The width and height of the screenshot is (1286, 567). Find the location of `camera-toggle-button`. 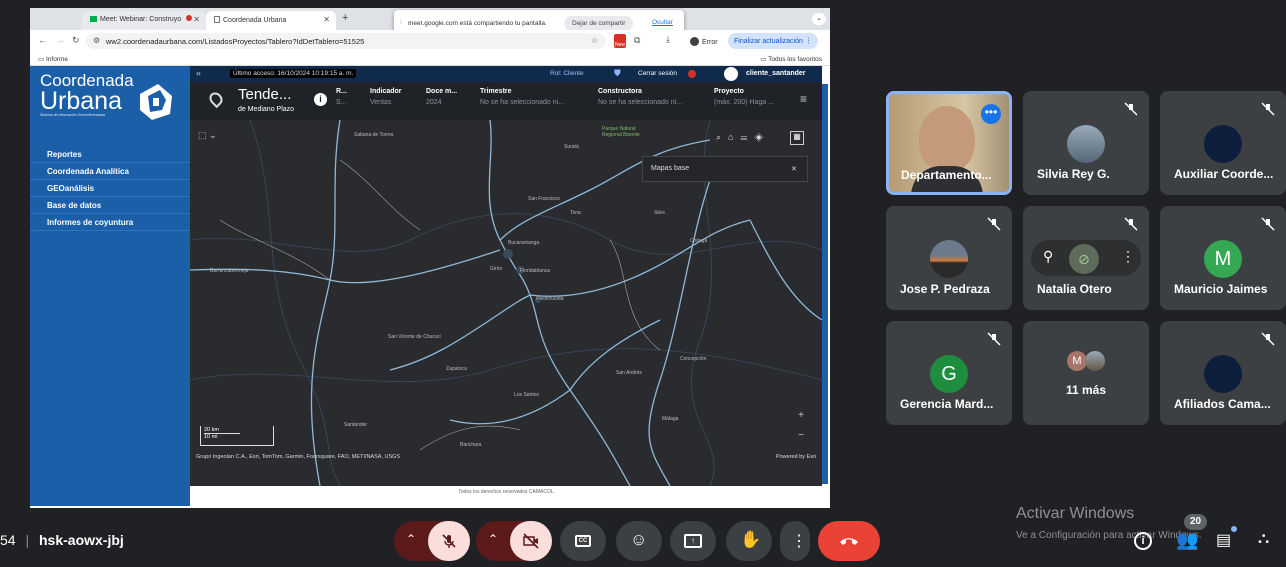

camera-toggle-button is located at coordinates (531, 541).